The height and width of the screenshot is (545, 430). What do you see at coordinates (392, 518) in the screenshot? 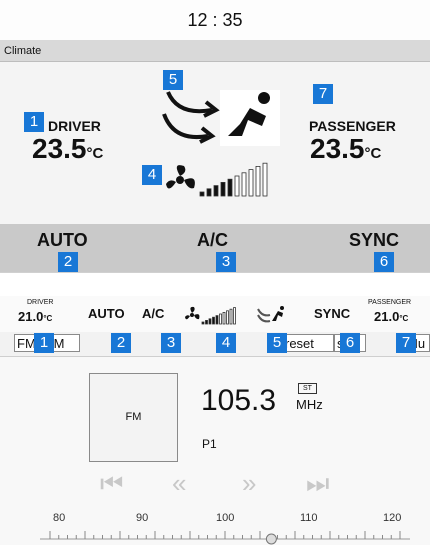
I see `scale-label-120: 120` at bounding box center [392, 518].